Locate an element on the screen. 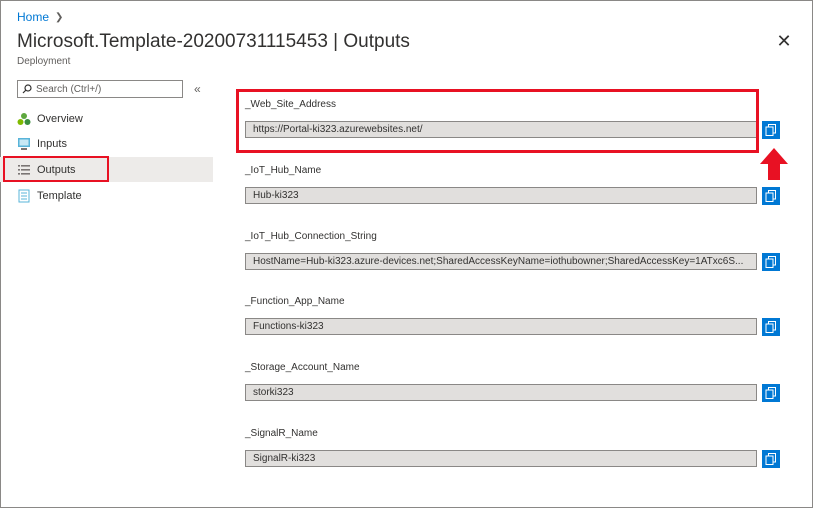  output-label-iot-hub-name: _IoT_Hub_Name is located at coordinates (283, 170).